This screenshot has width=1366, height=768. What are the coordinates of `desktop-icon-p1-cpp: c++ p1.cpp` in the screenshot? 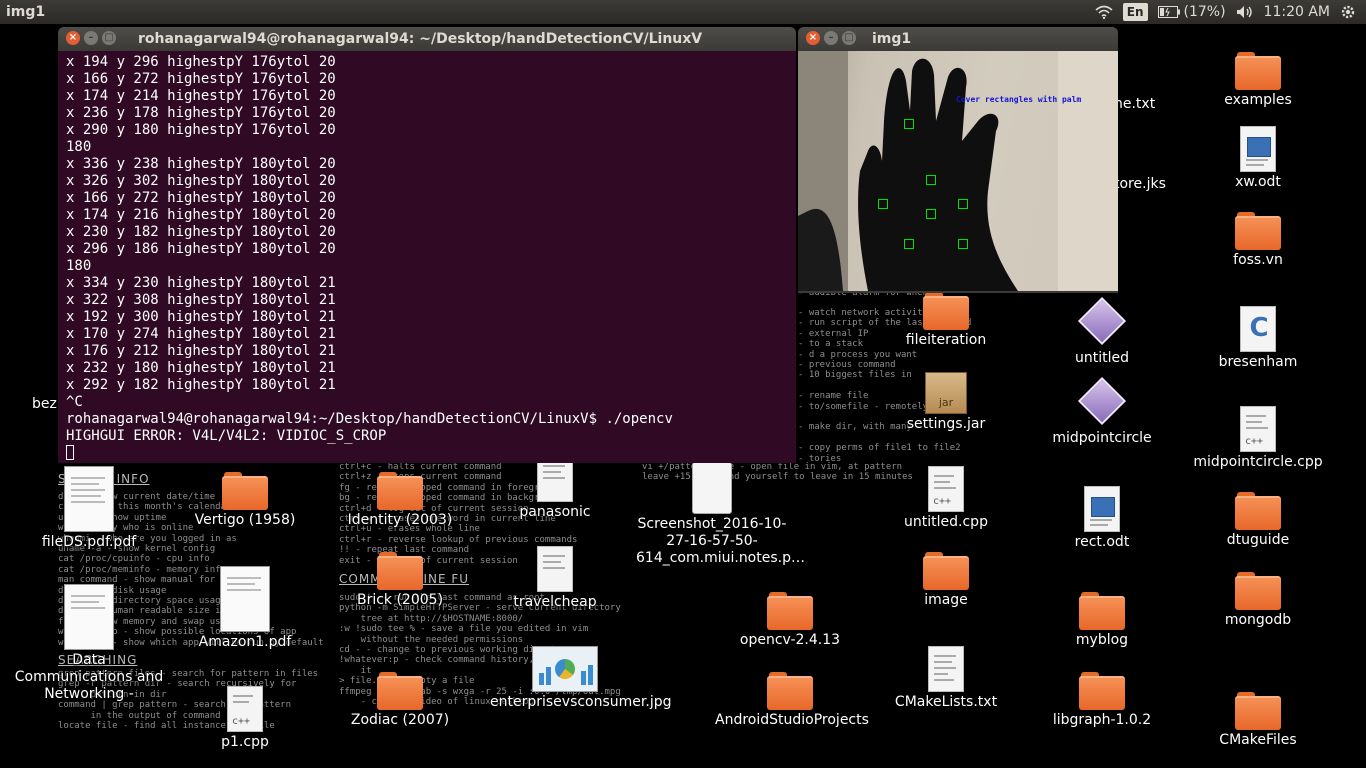 It's located at (245, 718).